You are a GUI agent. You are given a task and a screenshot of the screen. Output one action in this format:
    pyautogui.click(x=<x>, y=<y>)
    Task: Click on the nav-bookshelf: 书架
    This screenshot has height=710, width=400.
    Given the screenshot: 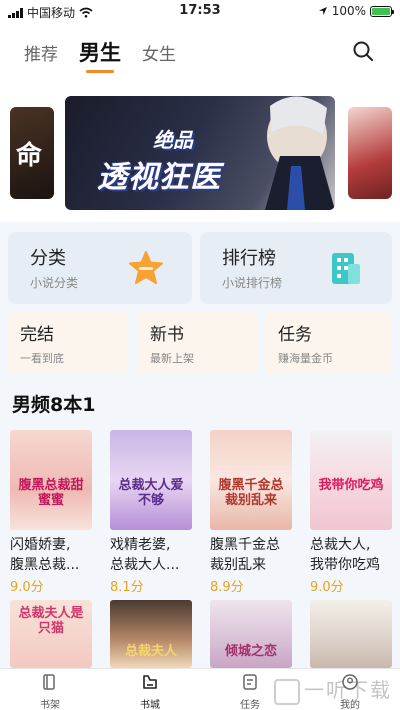 What is the action you would take?
    pyautogui.click(x=50, y=690)
    